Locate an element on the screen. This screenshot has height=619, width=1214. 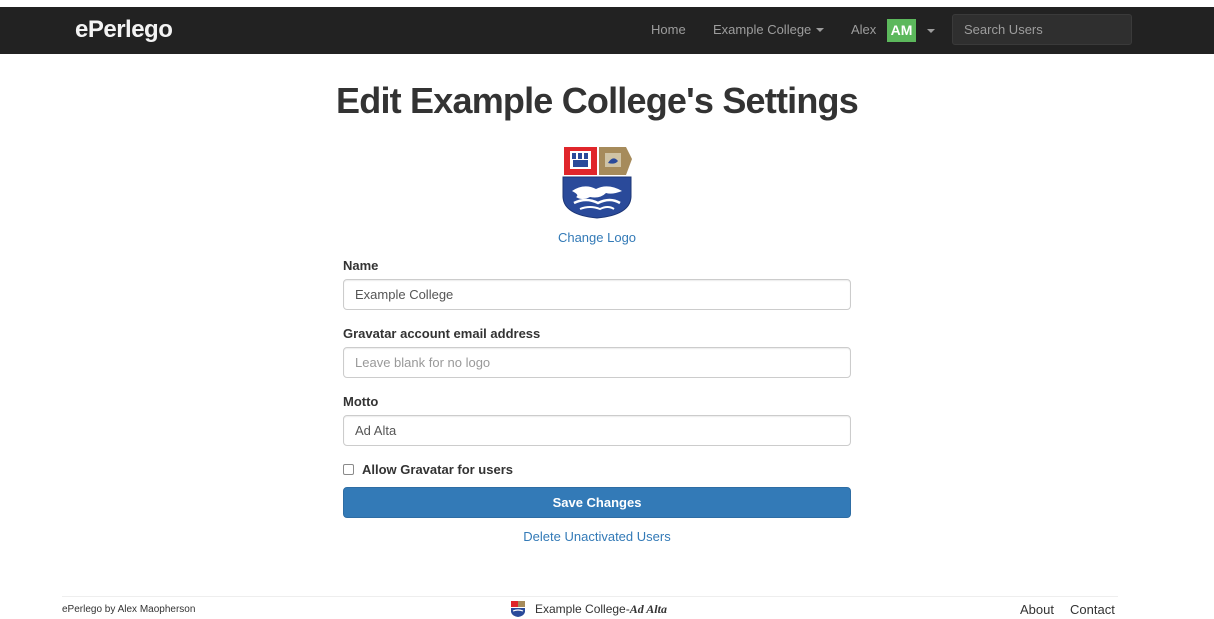
name-label: Name is located at coordinates (361, 265).